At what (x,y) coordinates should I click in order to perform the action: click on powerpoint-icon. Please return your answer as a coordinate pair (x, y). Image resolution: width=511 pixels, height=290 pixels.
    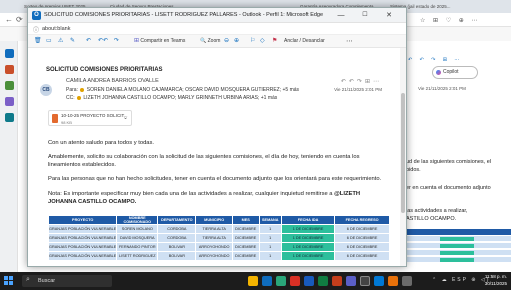
    Looking at the image, I should click on (337, 281).